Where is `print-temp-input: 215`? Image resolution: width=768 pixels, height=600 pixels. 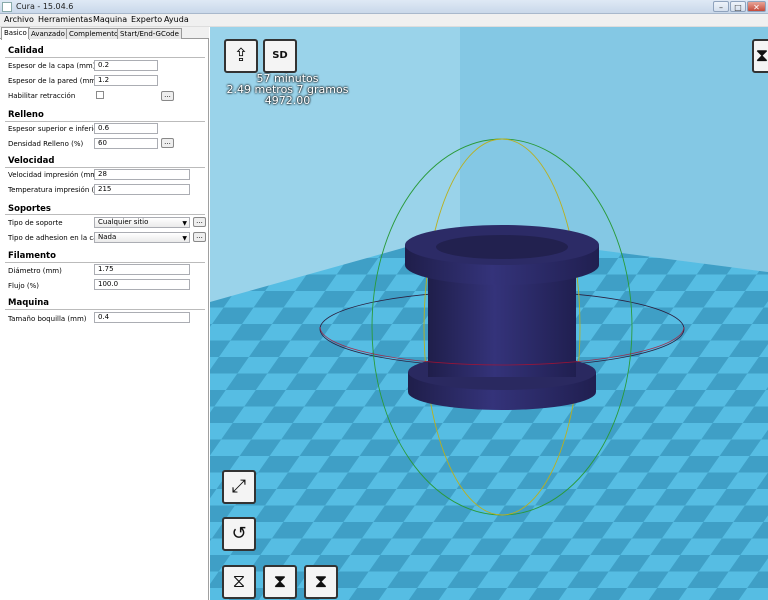
print-temp-input: 215 is located at coordinates (142, 189).